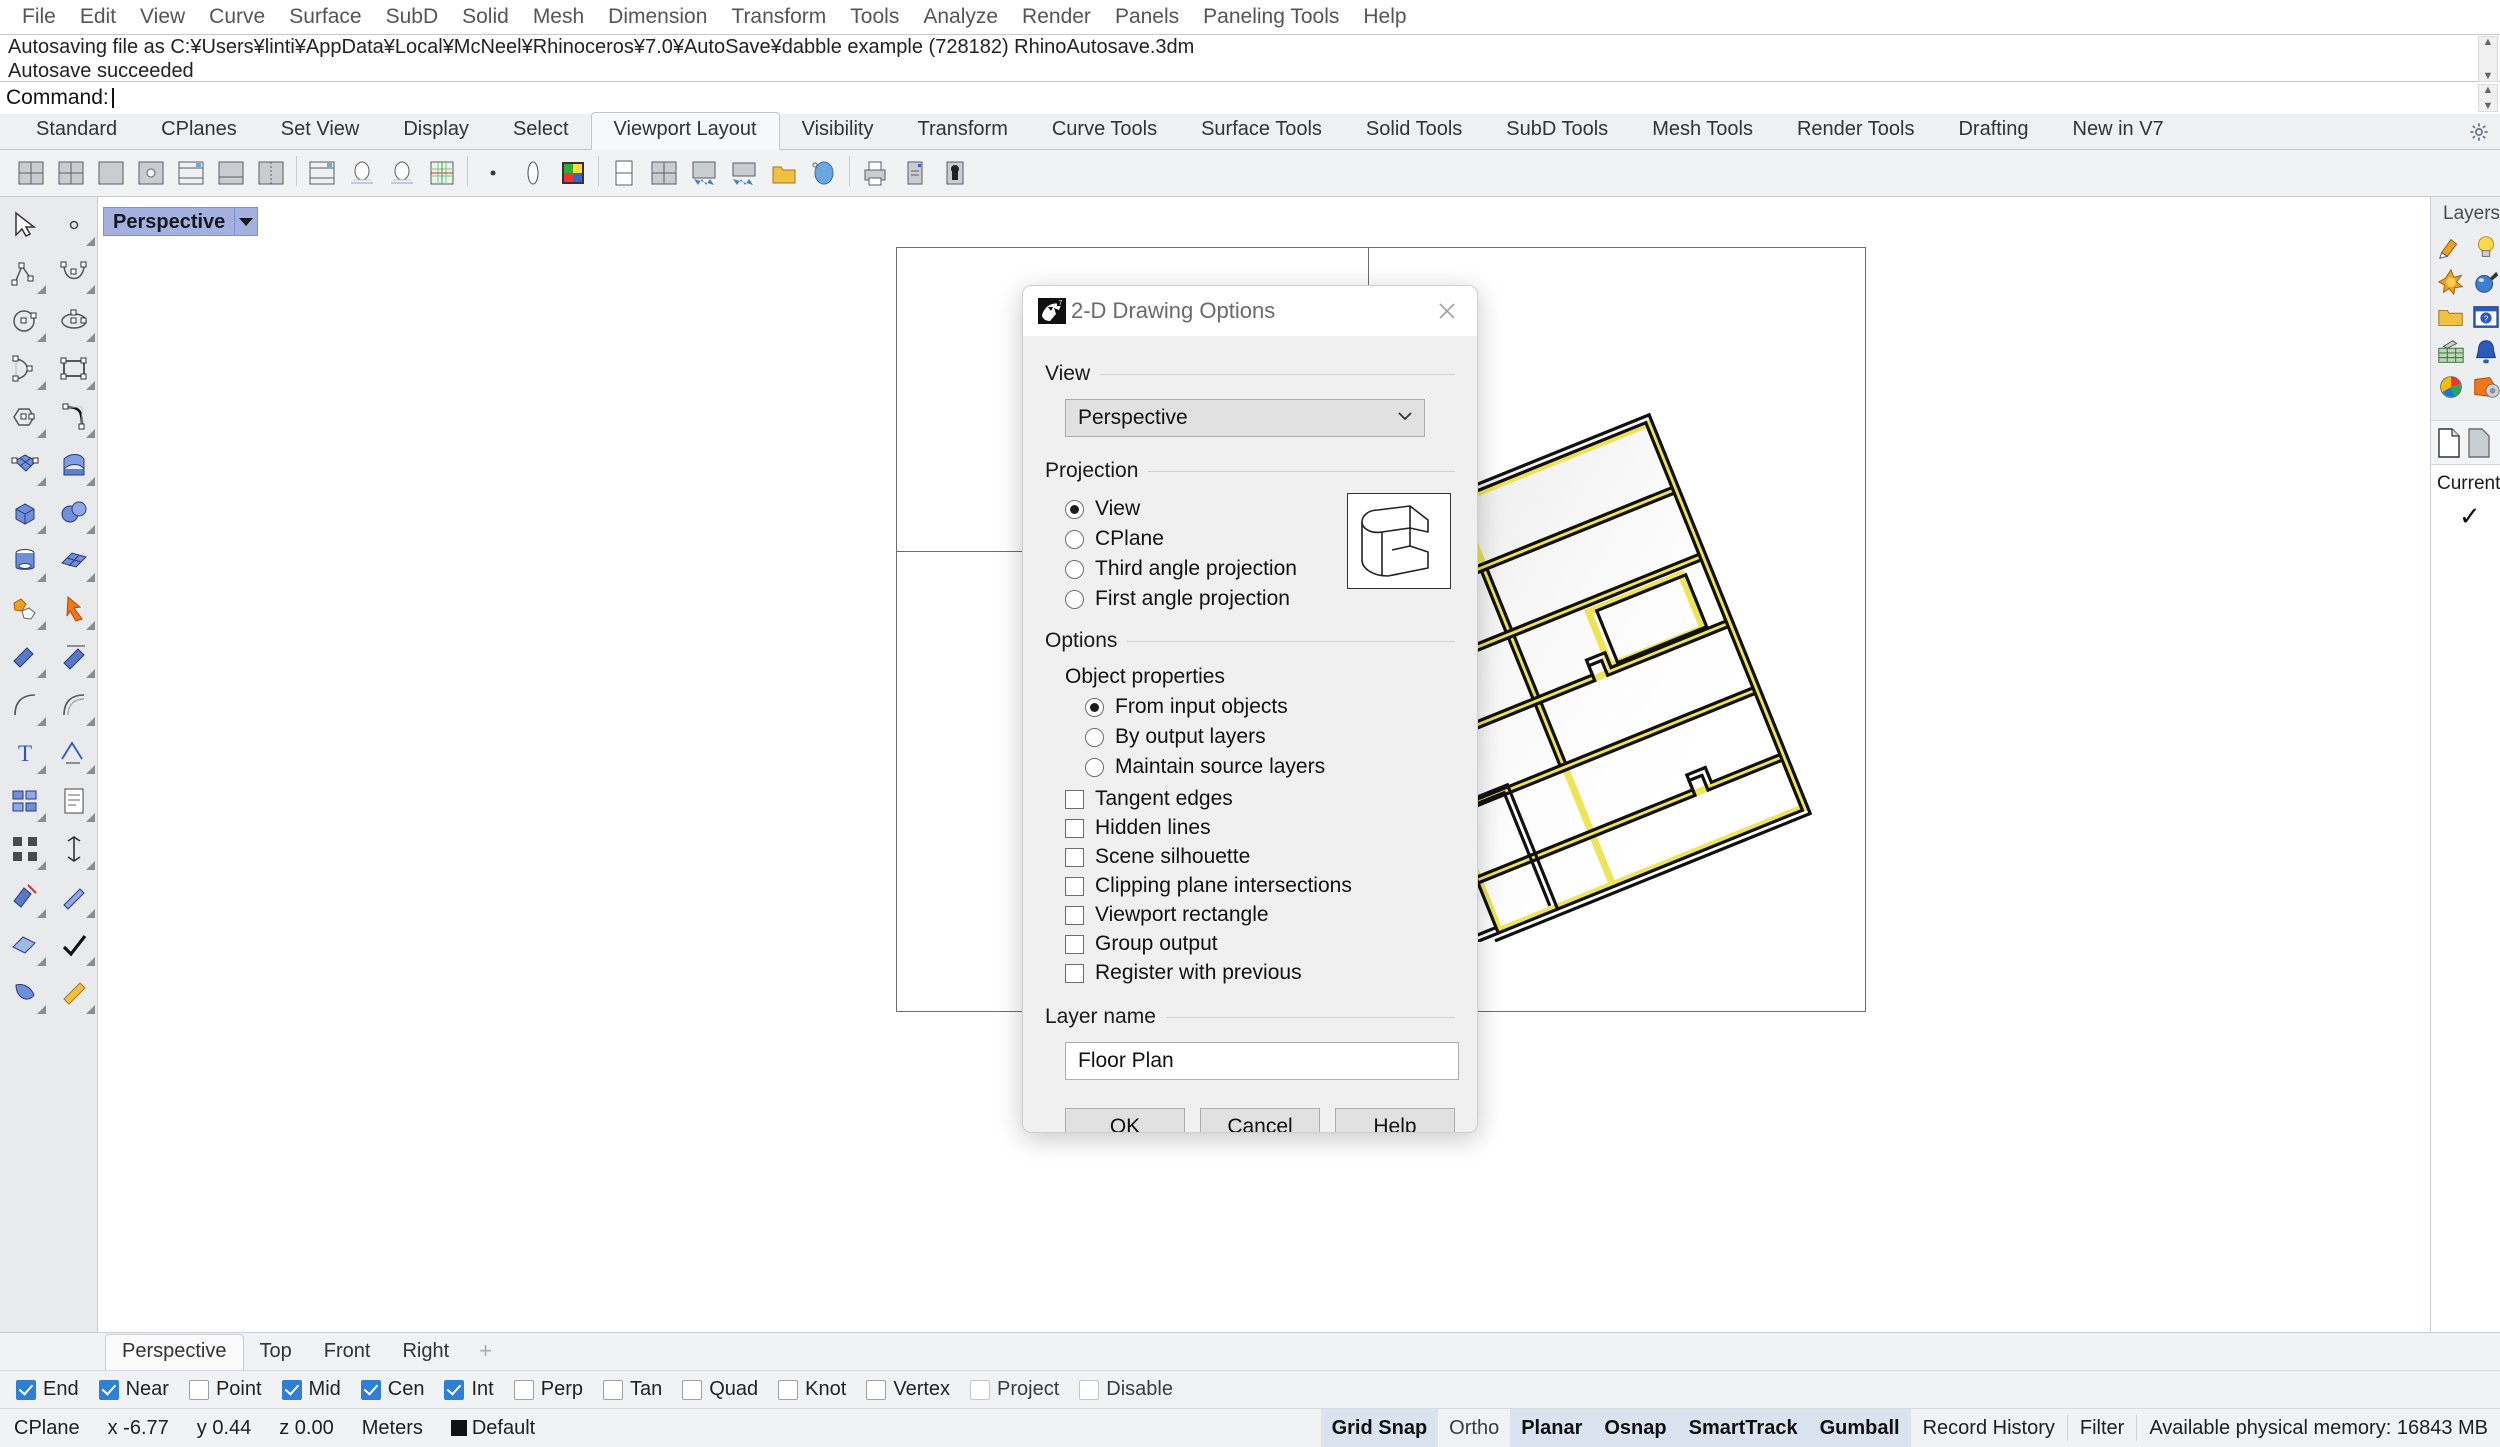  What do you see at coordinates (1181, 509) in the screenshot?
I see `projection-radio-view: View` at bounding box center [1181, 509].